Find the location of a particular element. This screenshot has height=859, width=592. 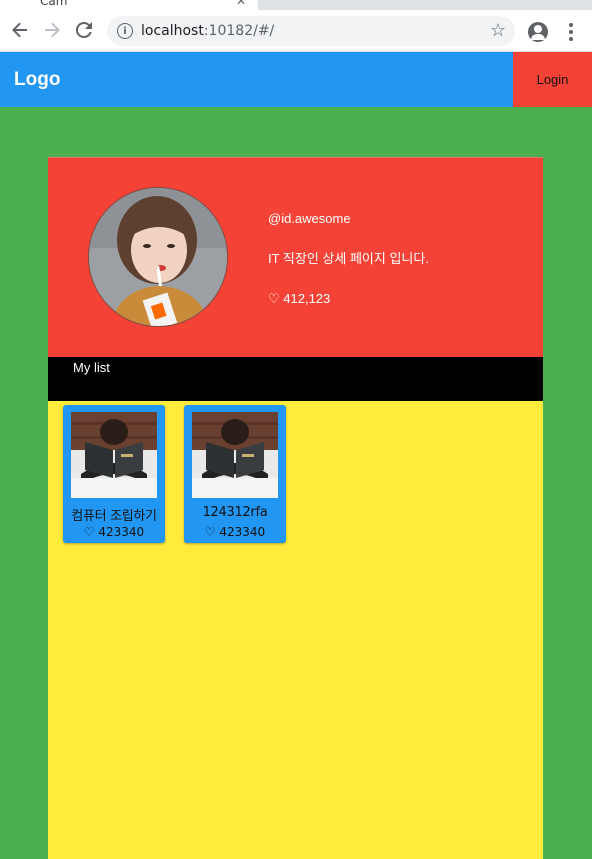

card-title: 컴퓨터 조립하기 is located at coordinates (114, 516).